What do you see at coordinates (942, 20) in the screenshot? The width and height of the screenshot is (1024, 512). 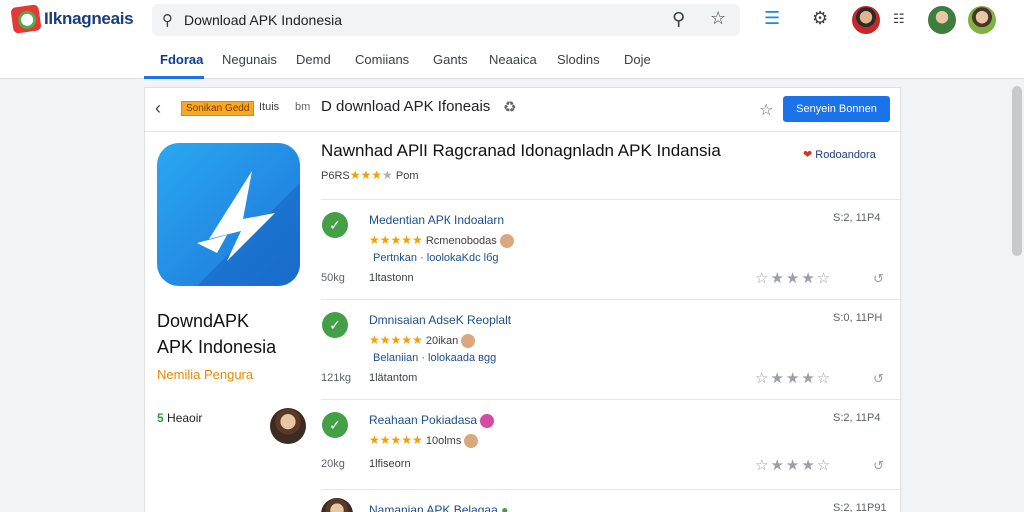 I see `account-avatar` at bounding box center [942, 20].